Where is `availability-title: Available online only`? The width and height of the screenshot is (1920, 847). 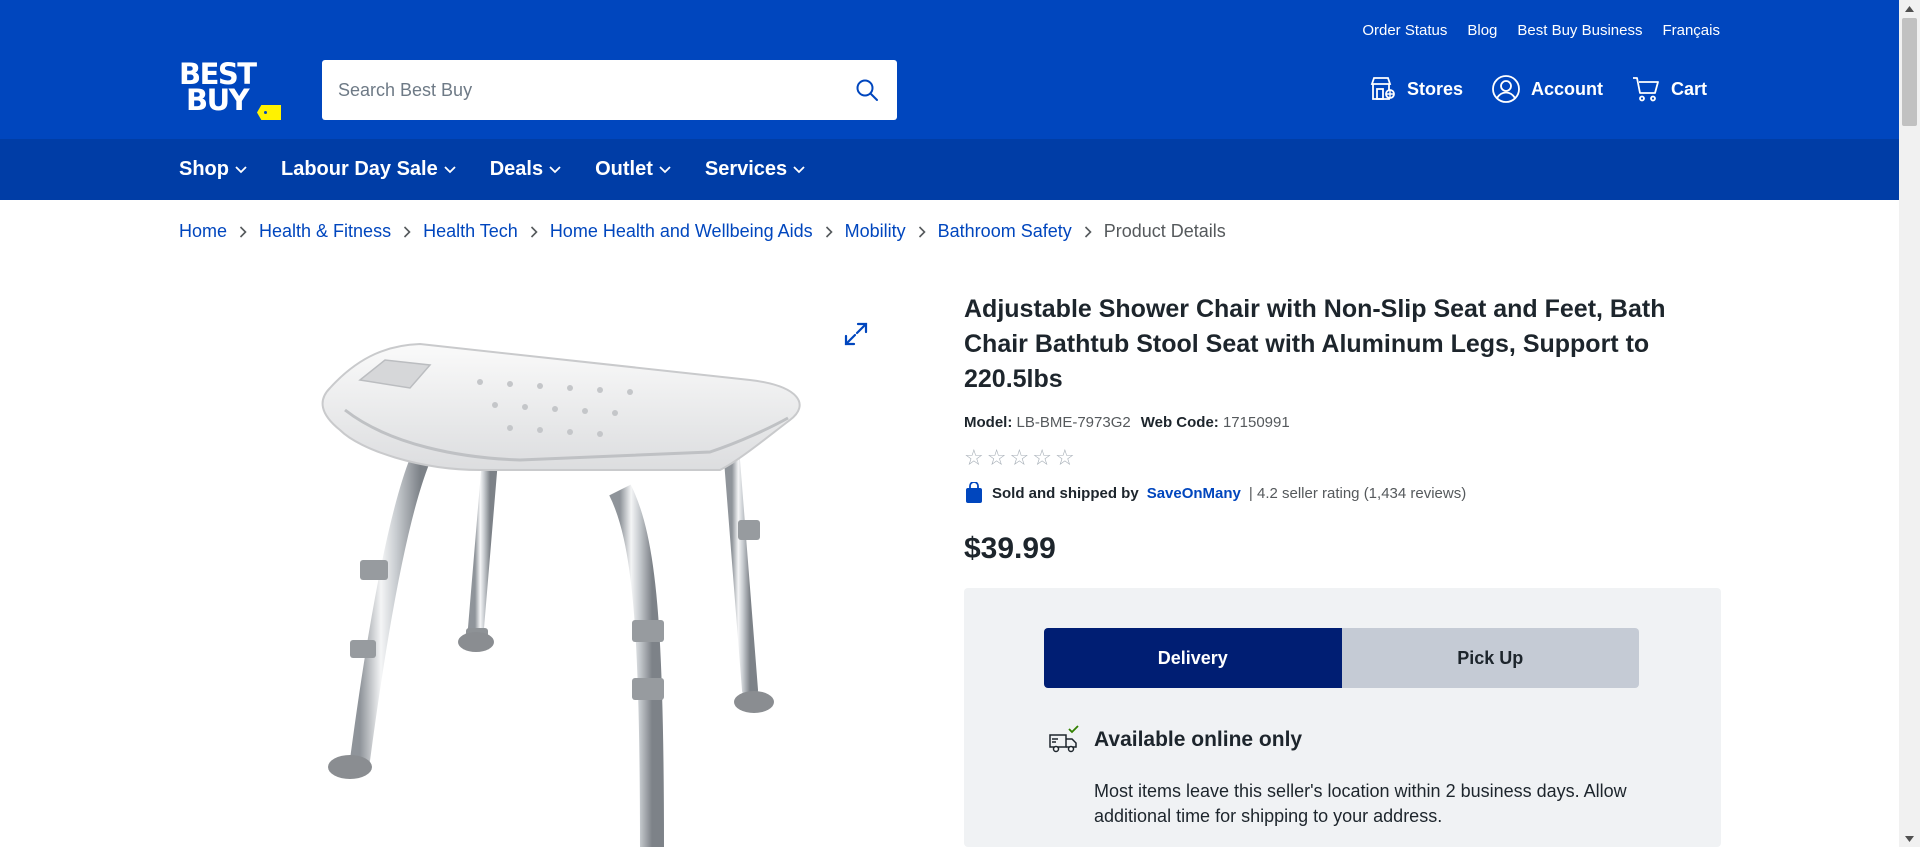 availability-title: Available online only is located at coordinates (1198, 739).